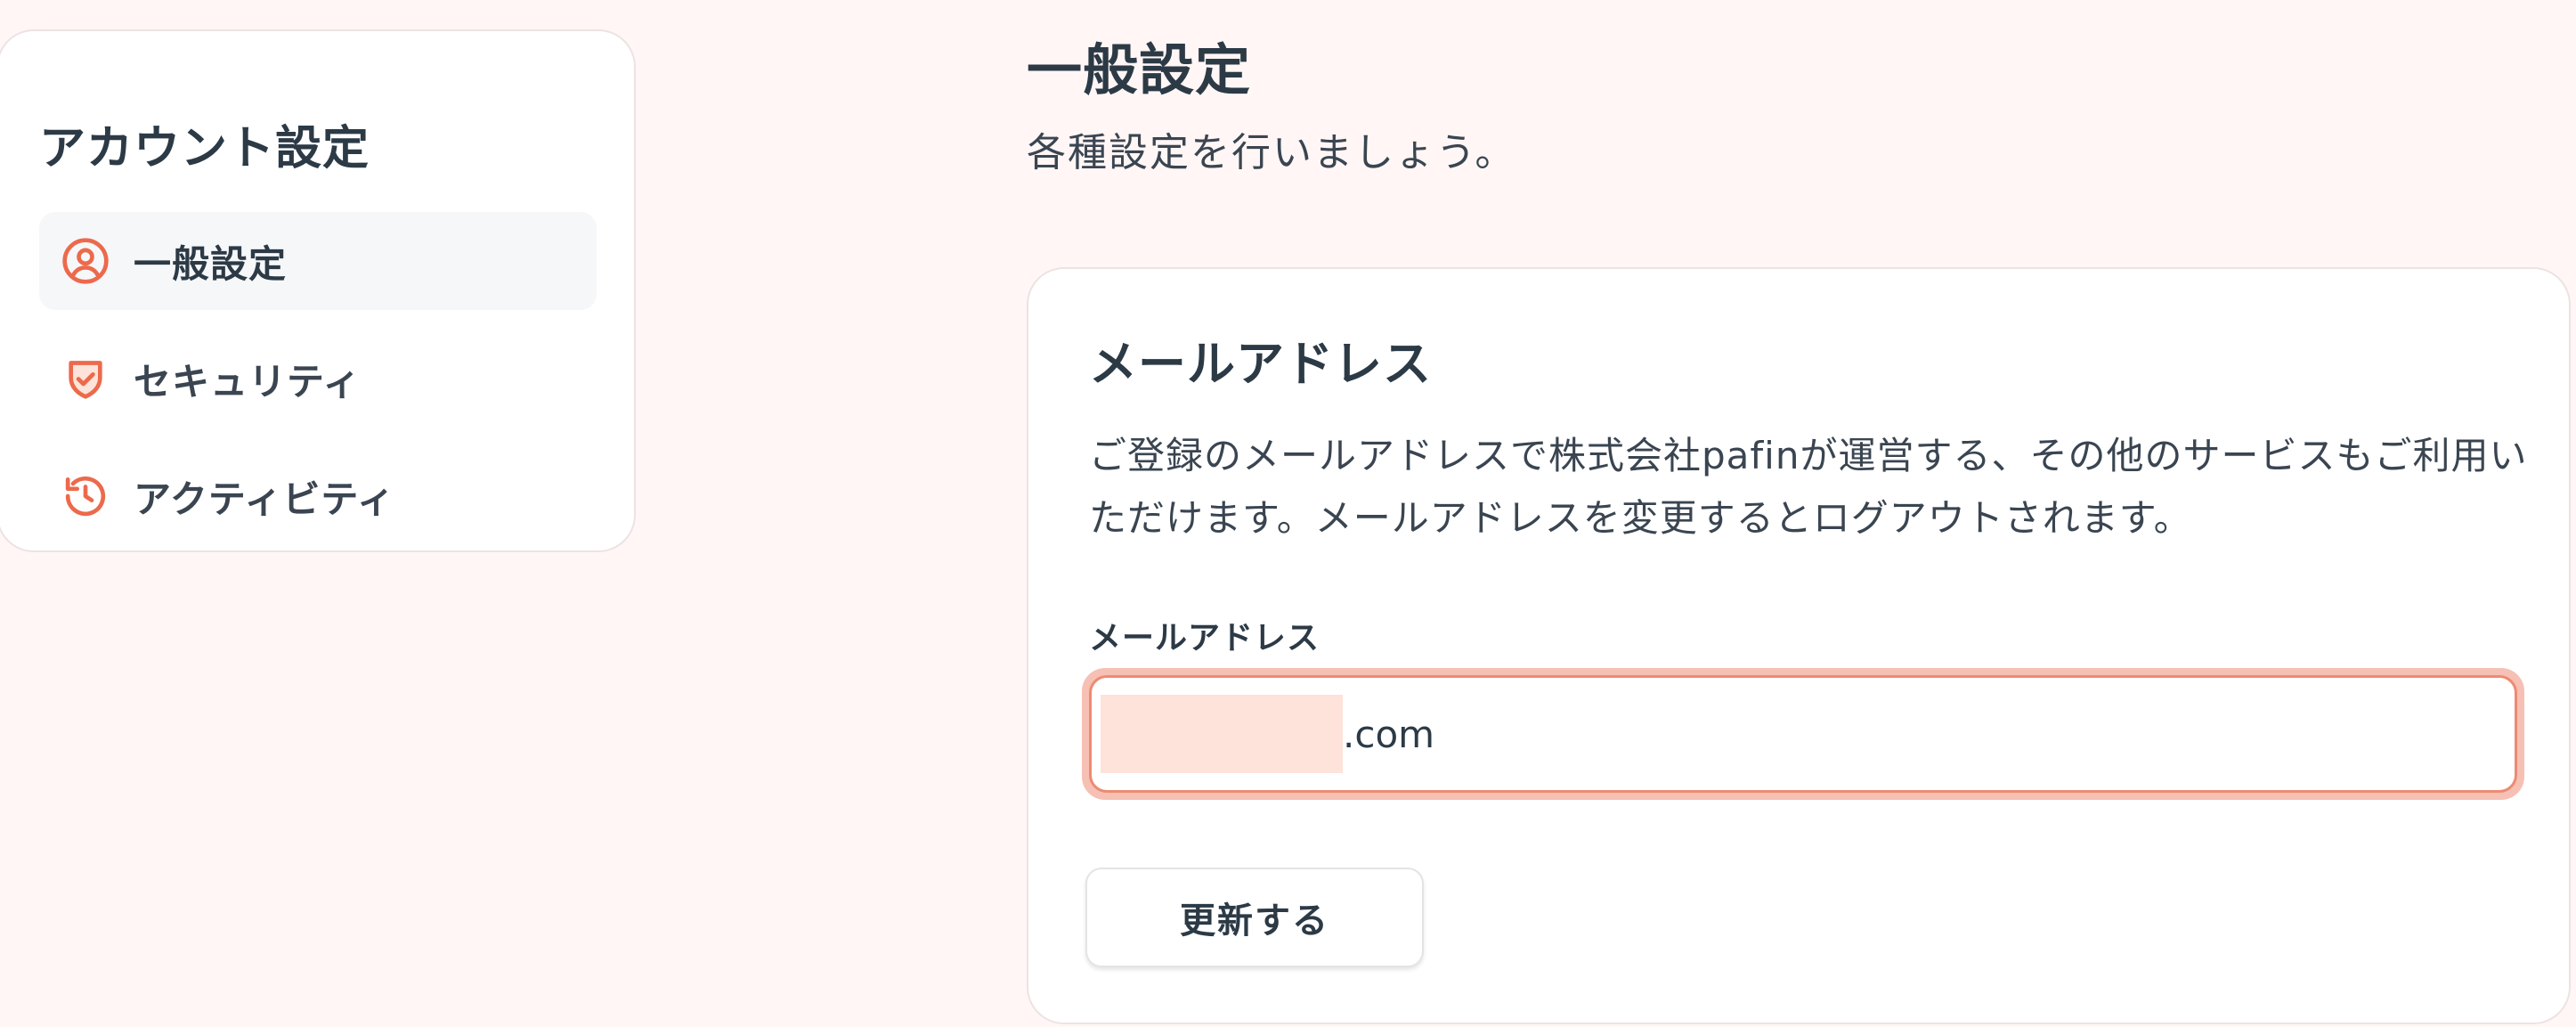 The width and height of the screenshot is (2576, 1027). I want to click on history-clock-icon, so click(85, 496).